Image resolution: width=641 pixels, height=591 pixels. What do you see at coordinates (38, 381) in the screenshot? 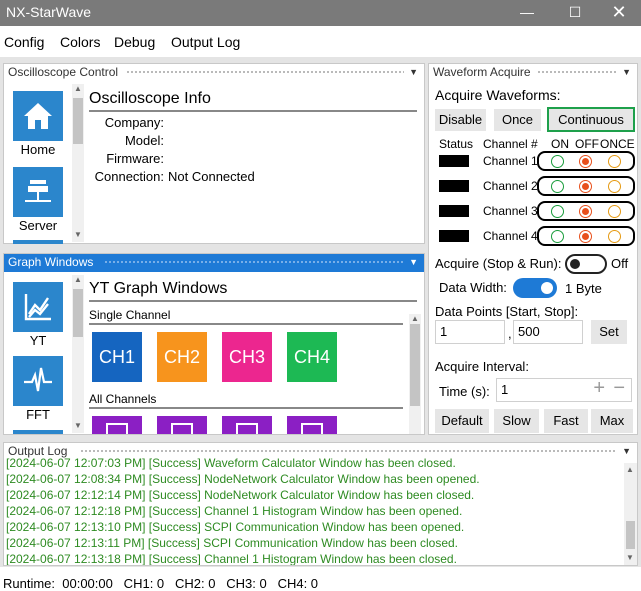
I see `fft-nav-button` at bounding box center [38, 381].